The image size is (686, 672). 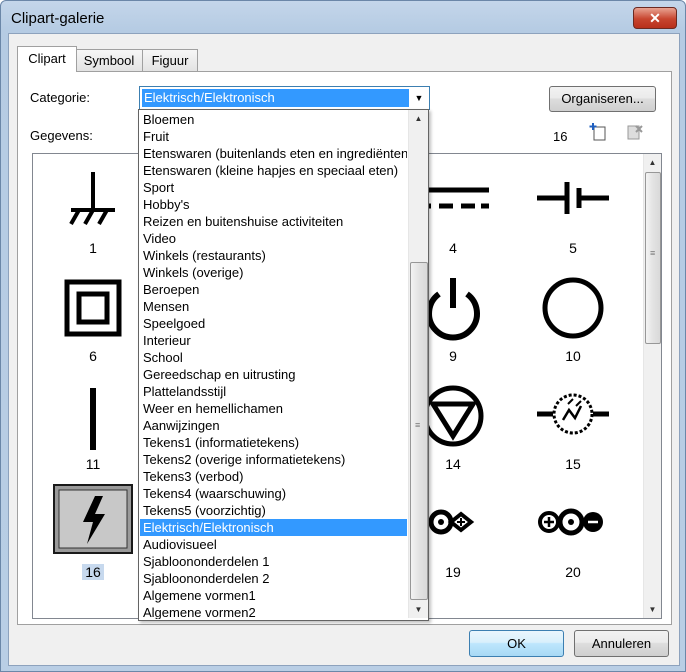 I want to click on clip-item: 20, so click(x=573, y=542).